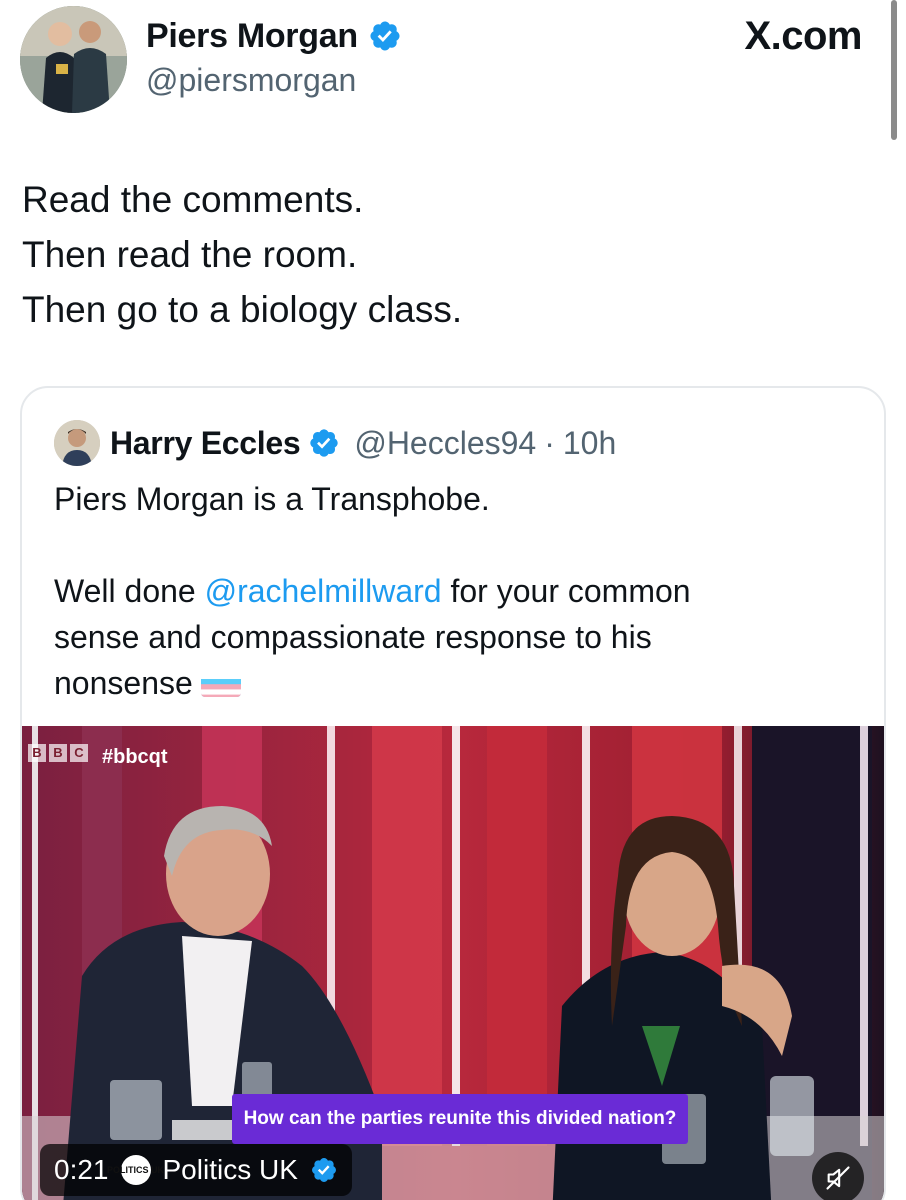 The height and width of the screenshot is (1200, 906). What do you see at coordinates (135, 1170) in the screenshot?
I see `politics-uk-logo: POLITICS UK` at bounding box center [135, 1170].